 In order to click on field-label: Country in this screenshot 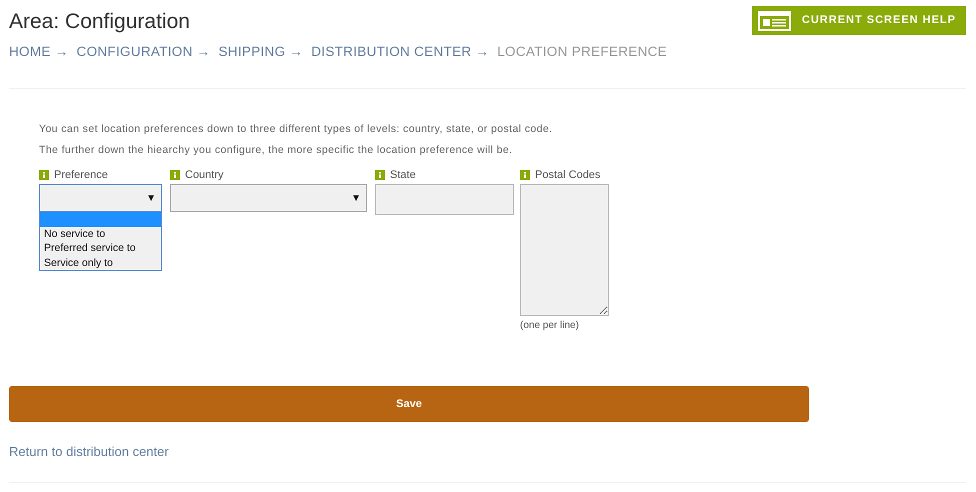, I will do `click(204, 175)`.